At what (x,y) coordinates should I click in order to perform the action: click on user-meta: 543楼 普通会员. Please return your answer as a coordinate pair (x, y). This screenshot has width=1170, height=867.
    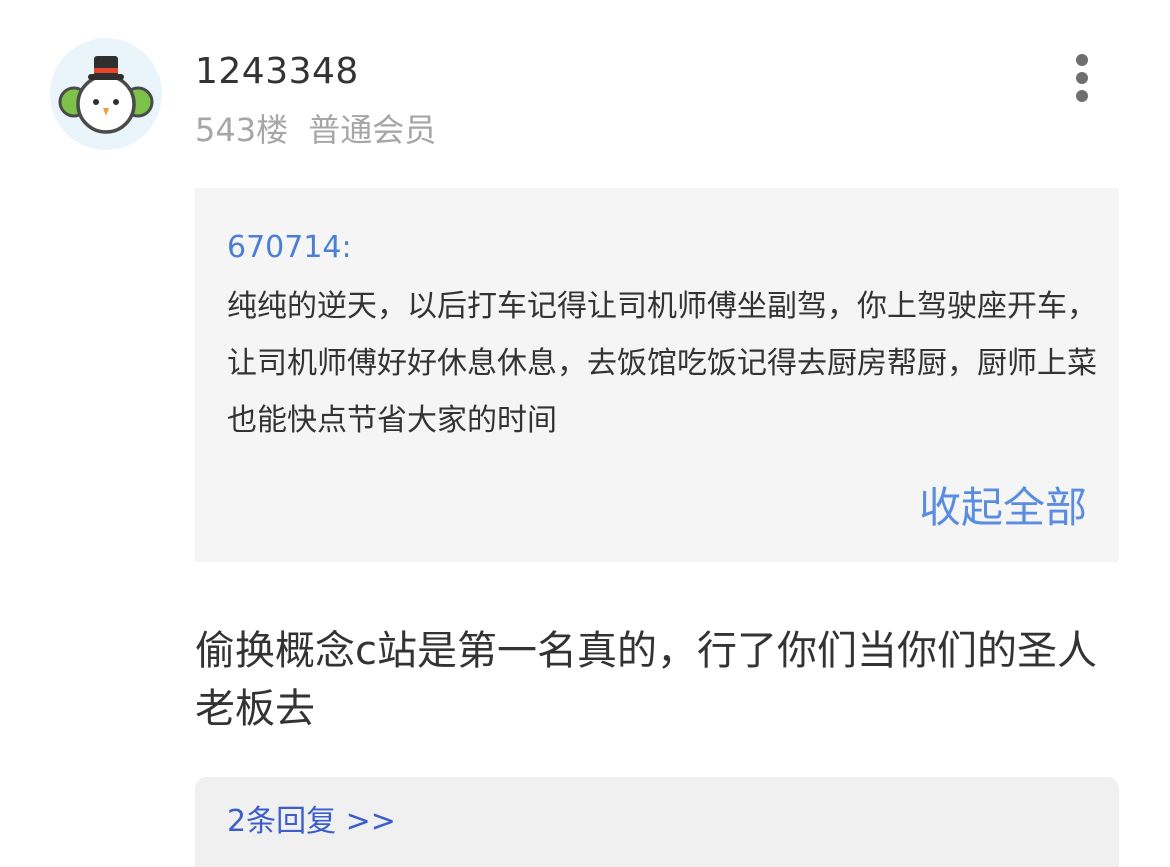
    Looking at the image, I should click on (315, 130).